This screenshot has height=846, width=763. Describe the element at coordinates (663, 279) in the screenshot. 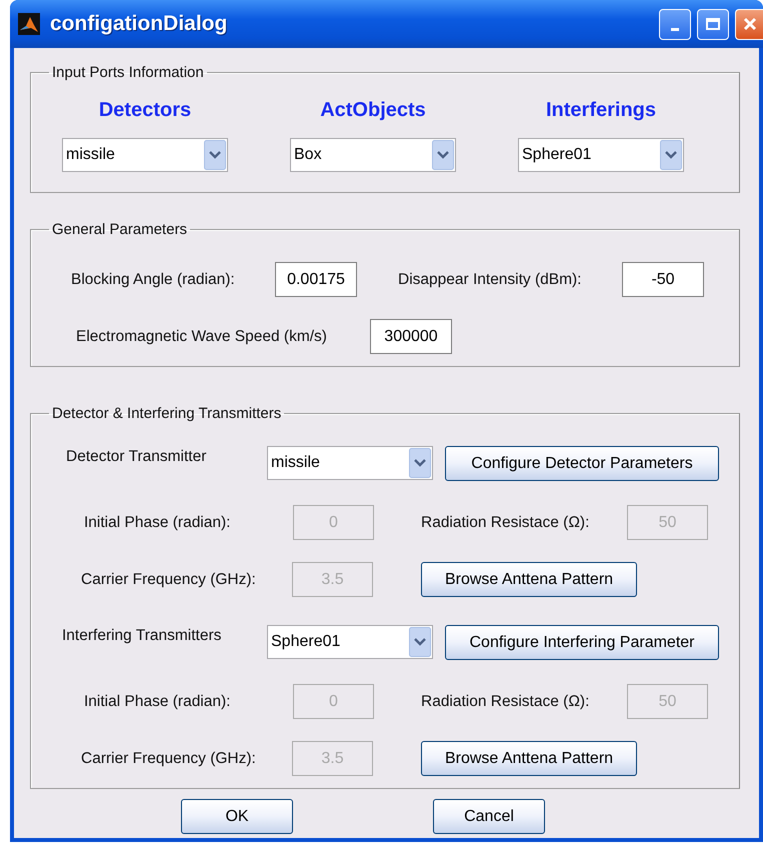

I see `input-field: -50` at that location.